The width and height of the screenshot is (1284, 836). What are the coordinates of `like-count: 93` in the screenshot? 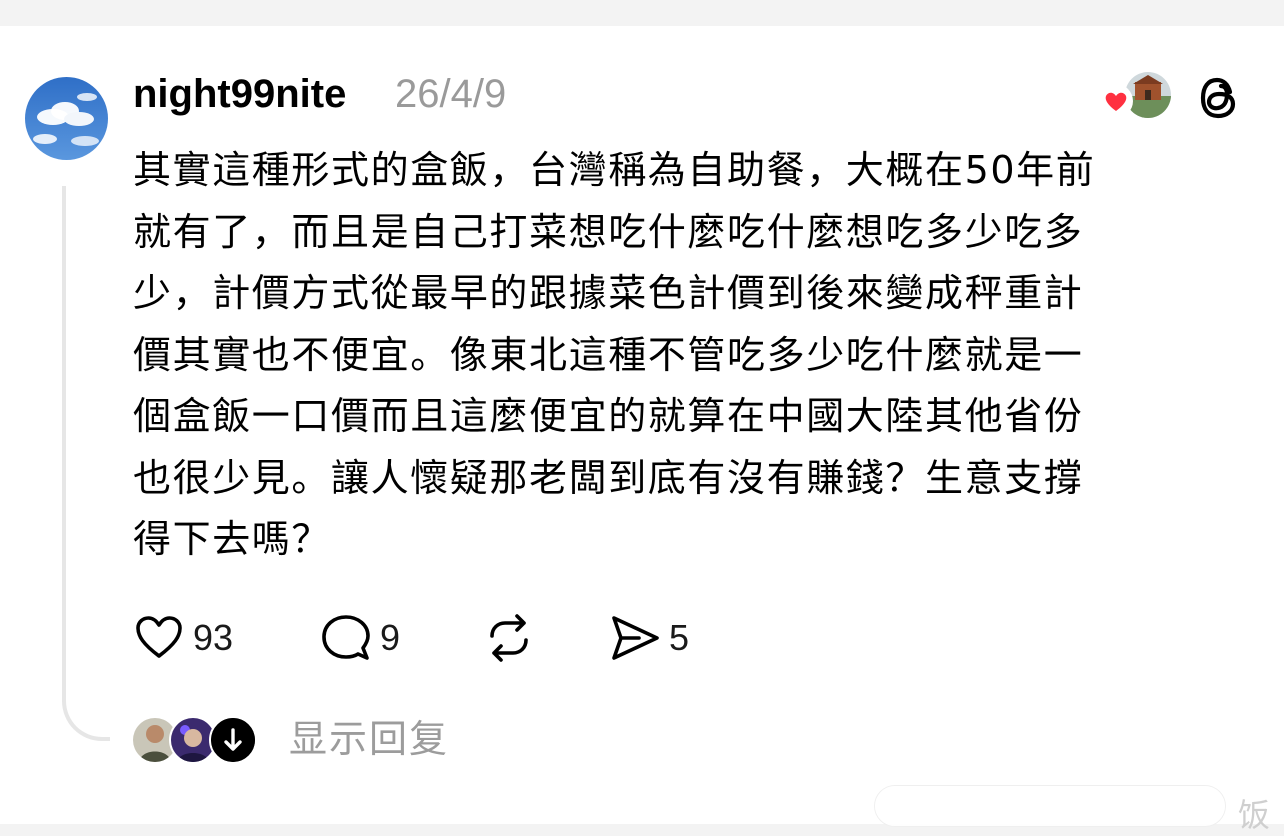 It's located at (213, 637).